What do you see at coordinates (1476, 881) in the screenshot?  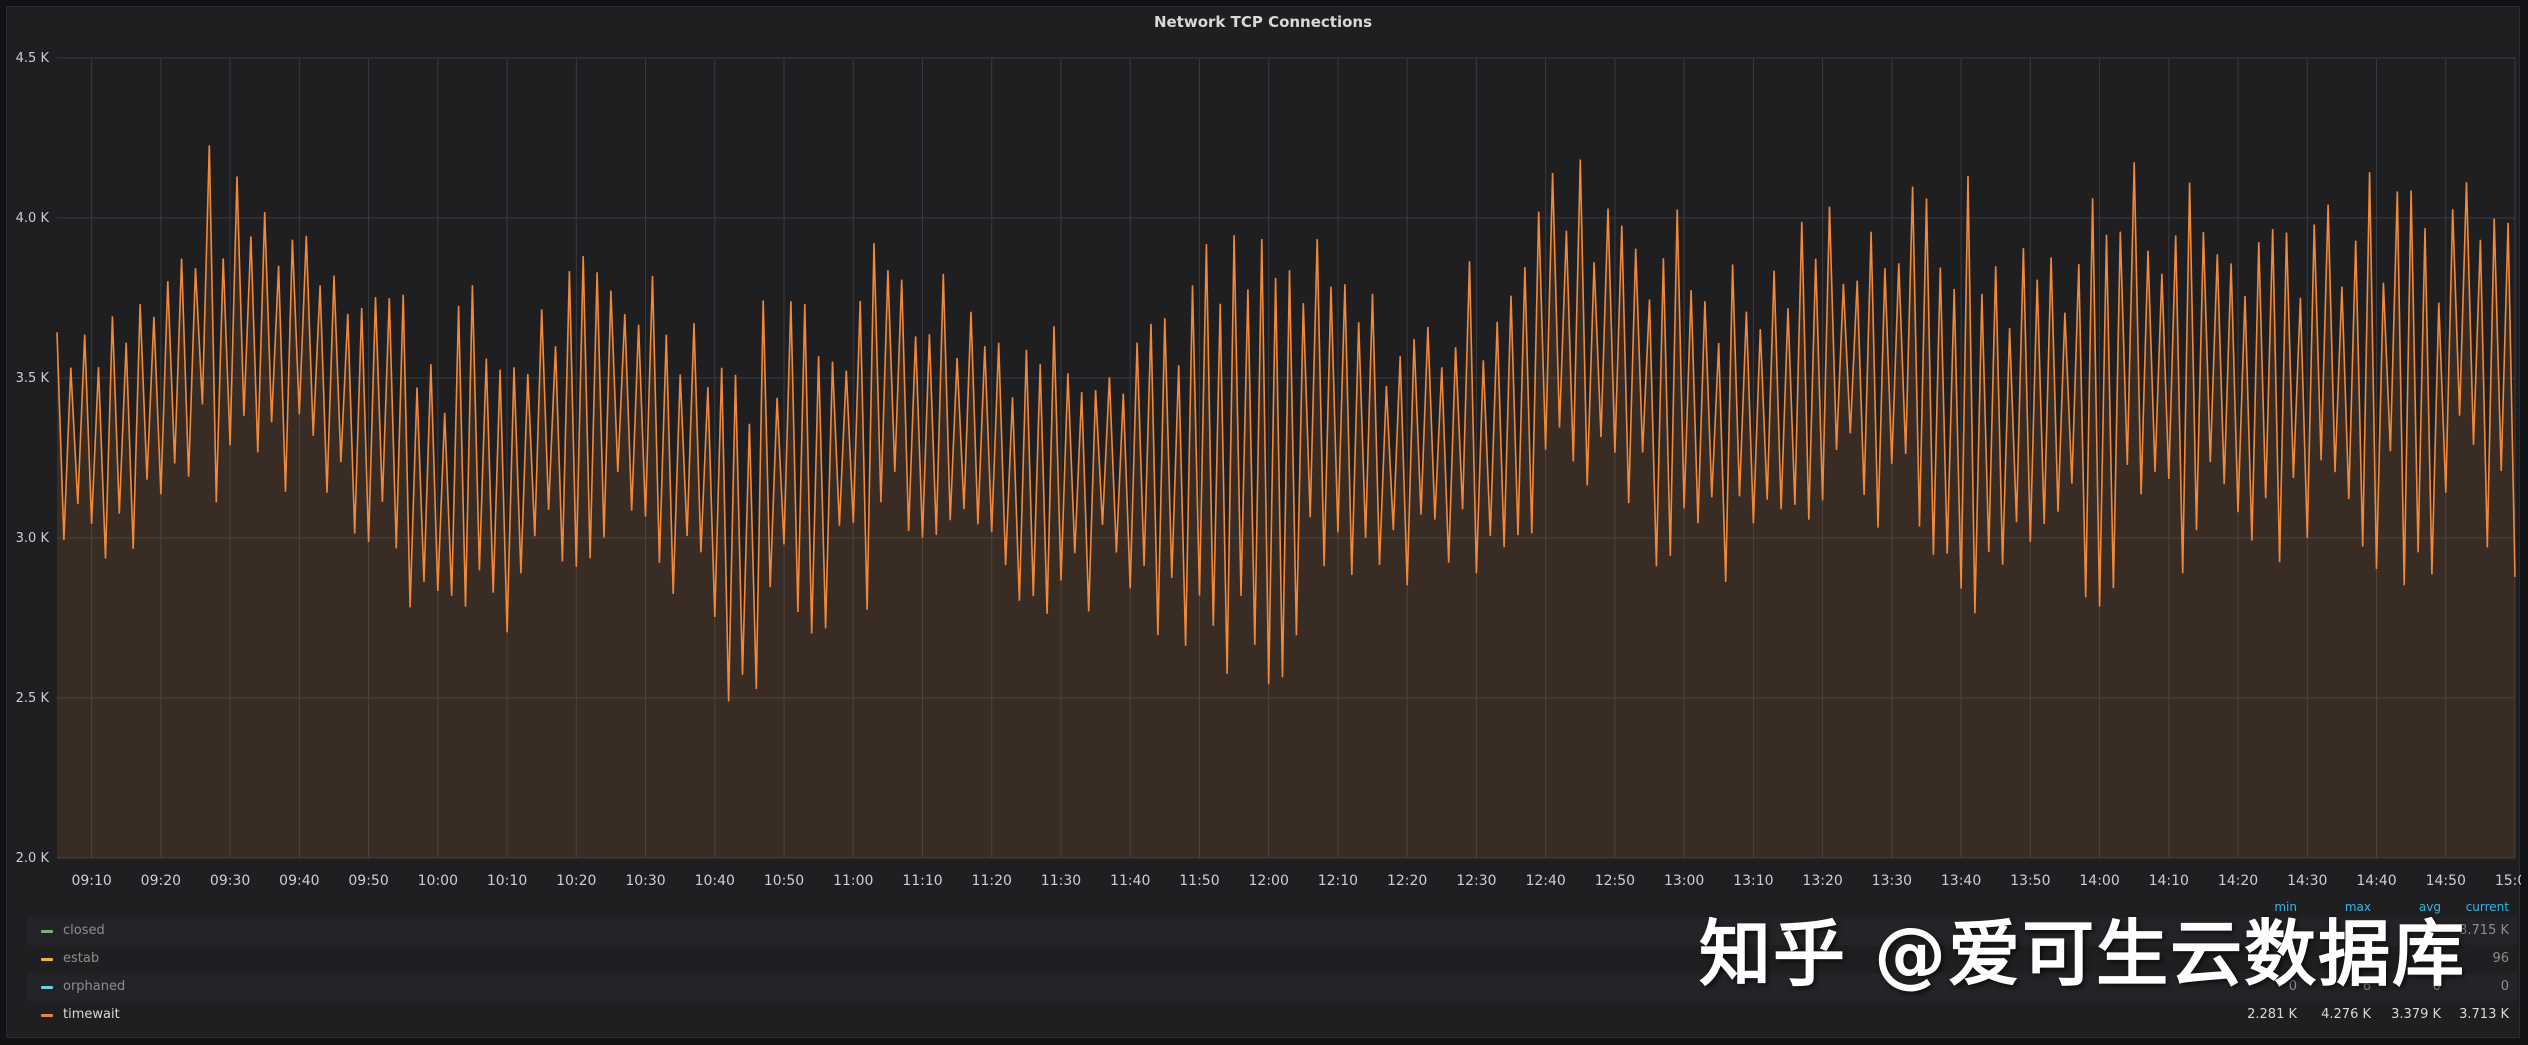 I see `x-tick-label: 12:30` at bounding box center [1476, 881].